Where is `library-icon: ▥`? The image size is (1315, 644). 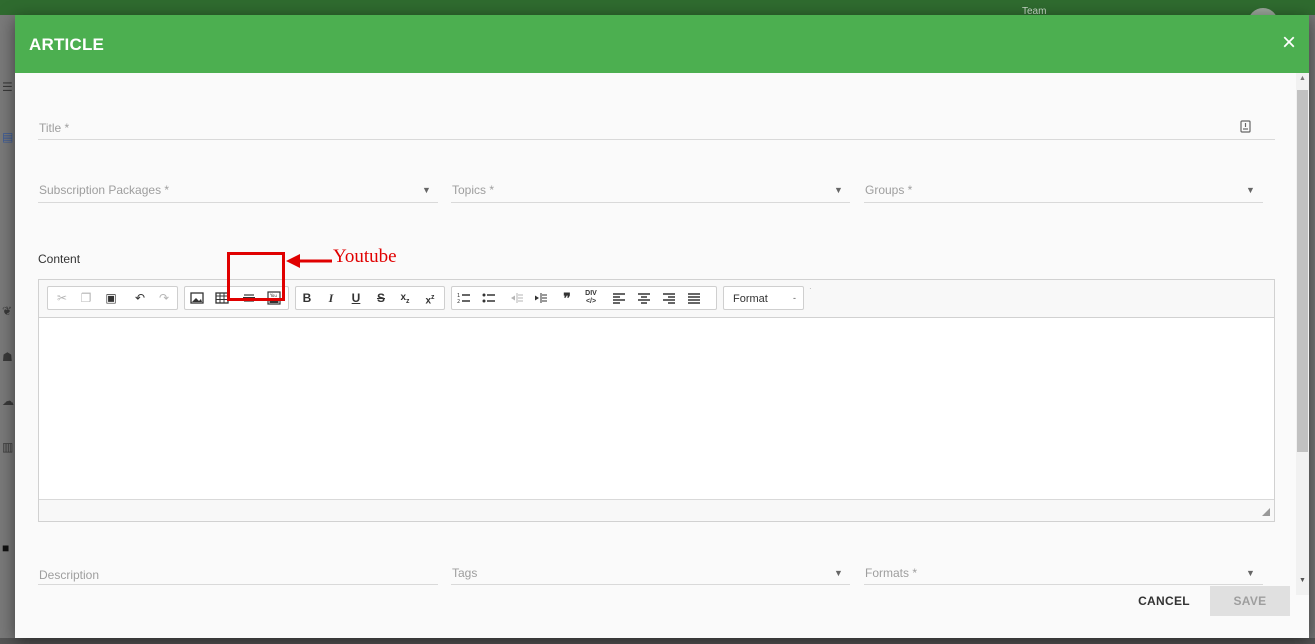 library-icon: ▥ is located at coordinates (8, 447).